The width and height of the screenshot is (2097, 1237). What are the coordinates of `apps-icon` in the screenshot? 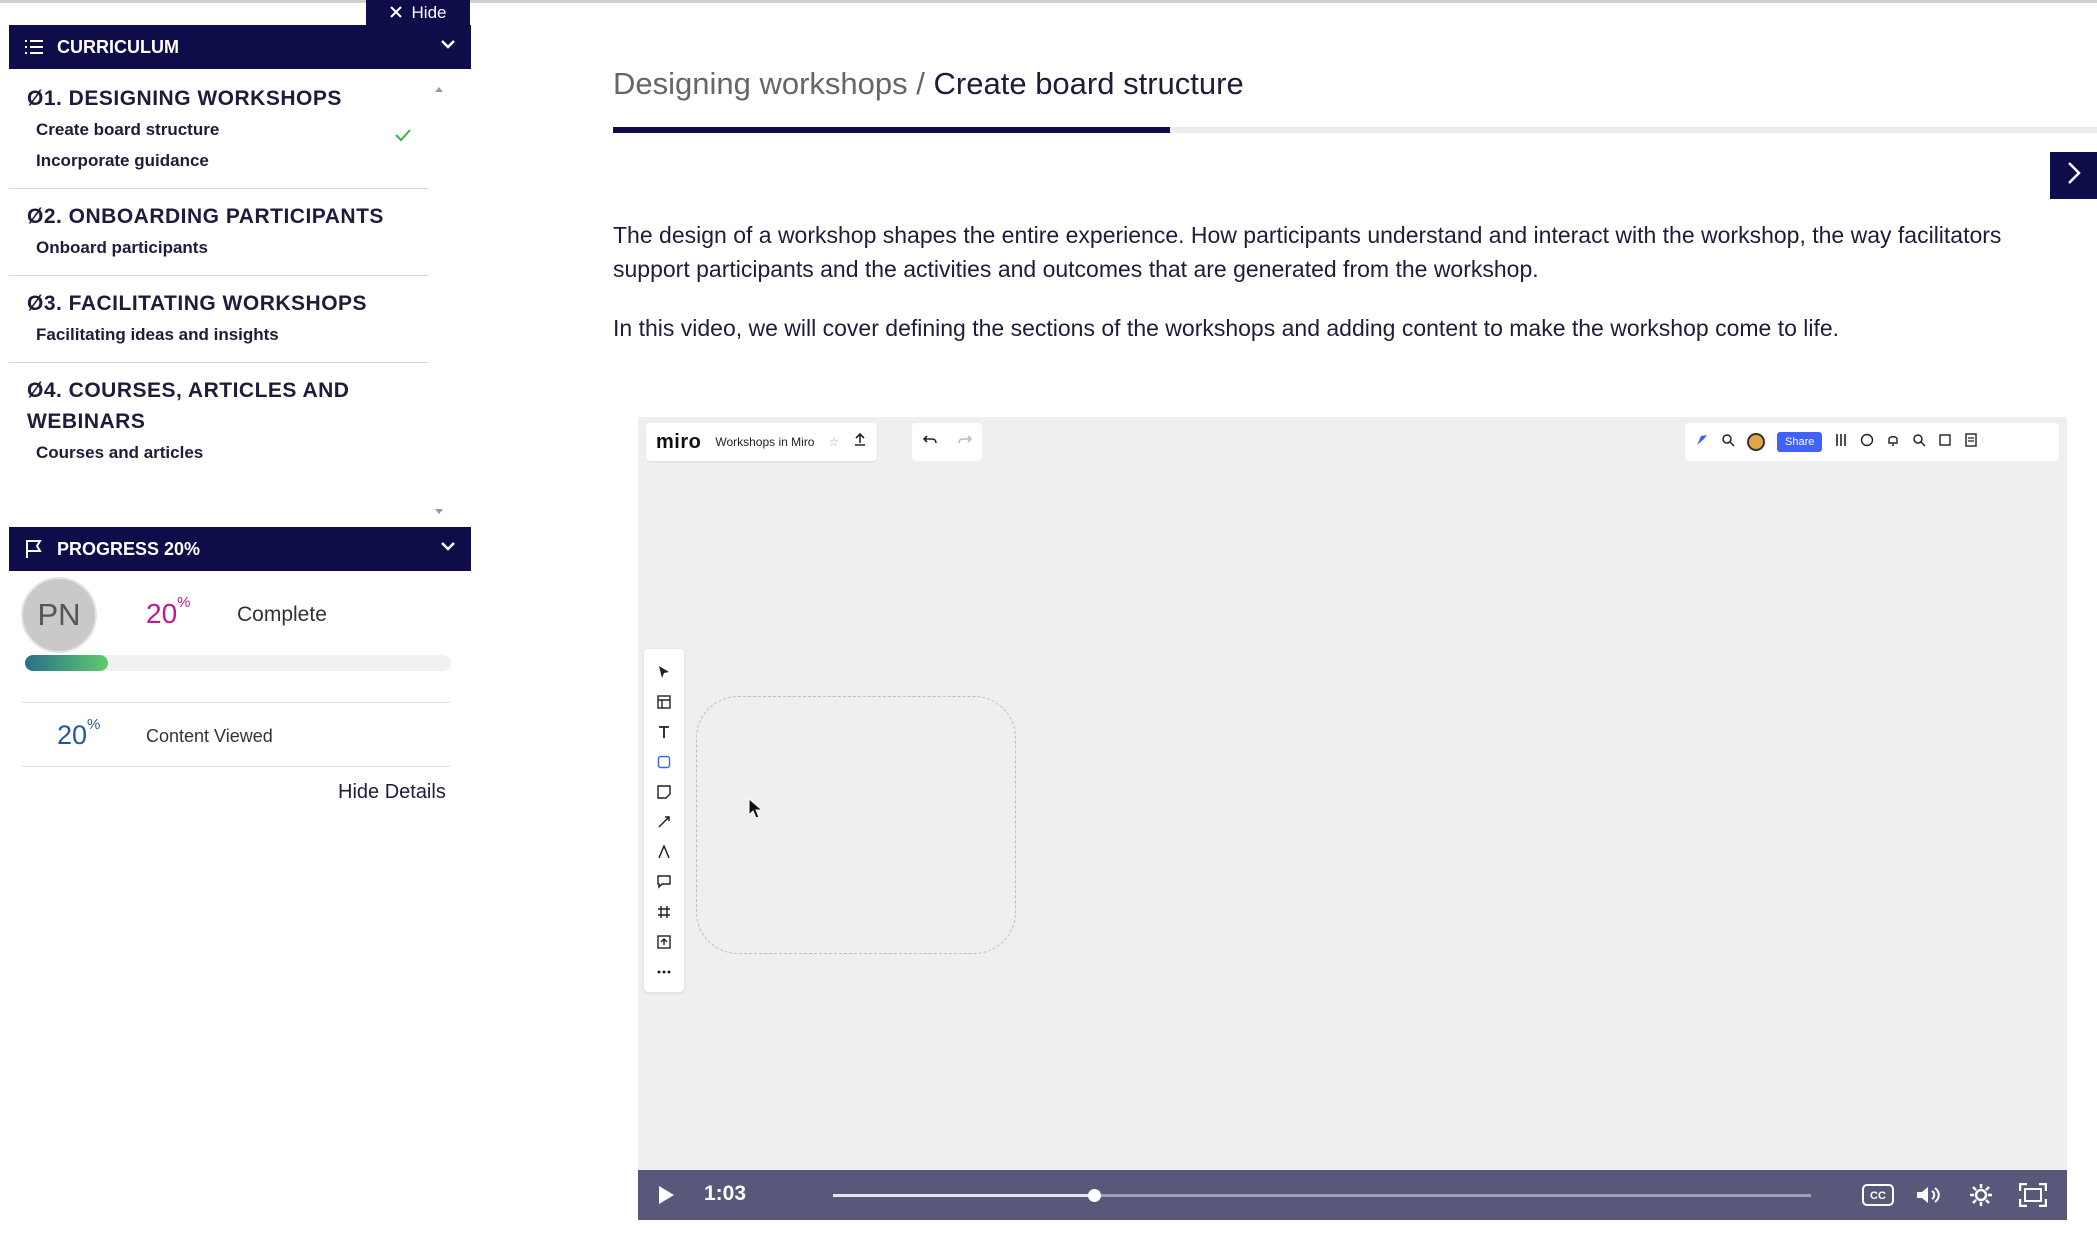 It's located at (1945, 442).